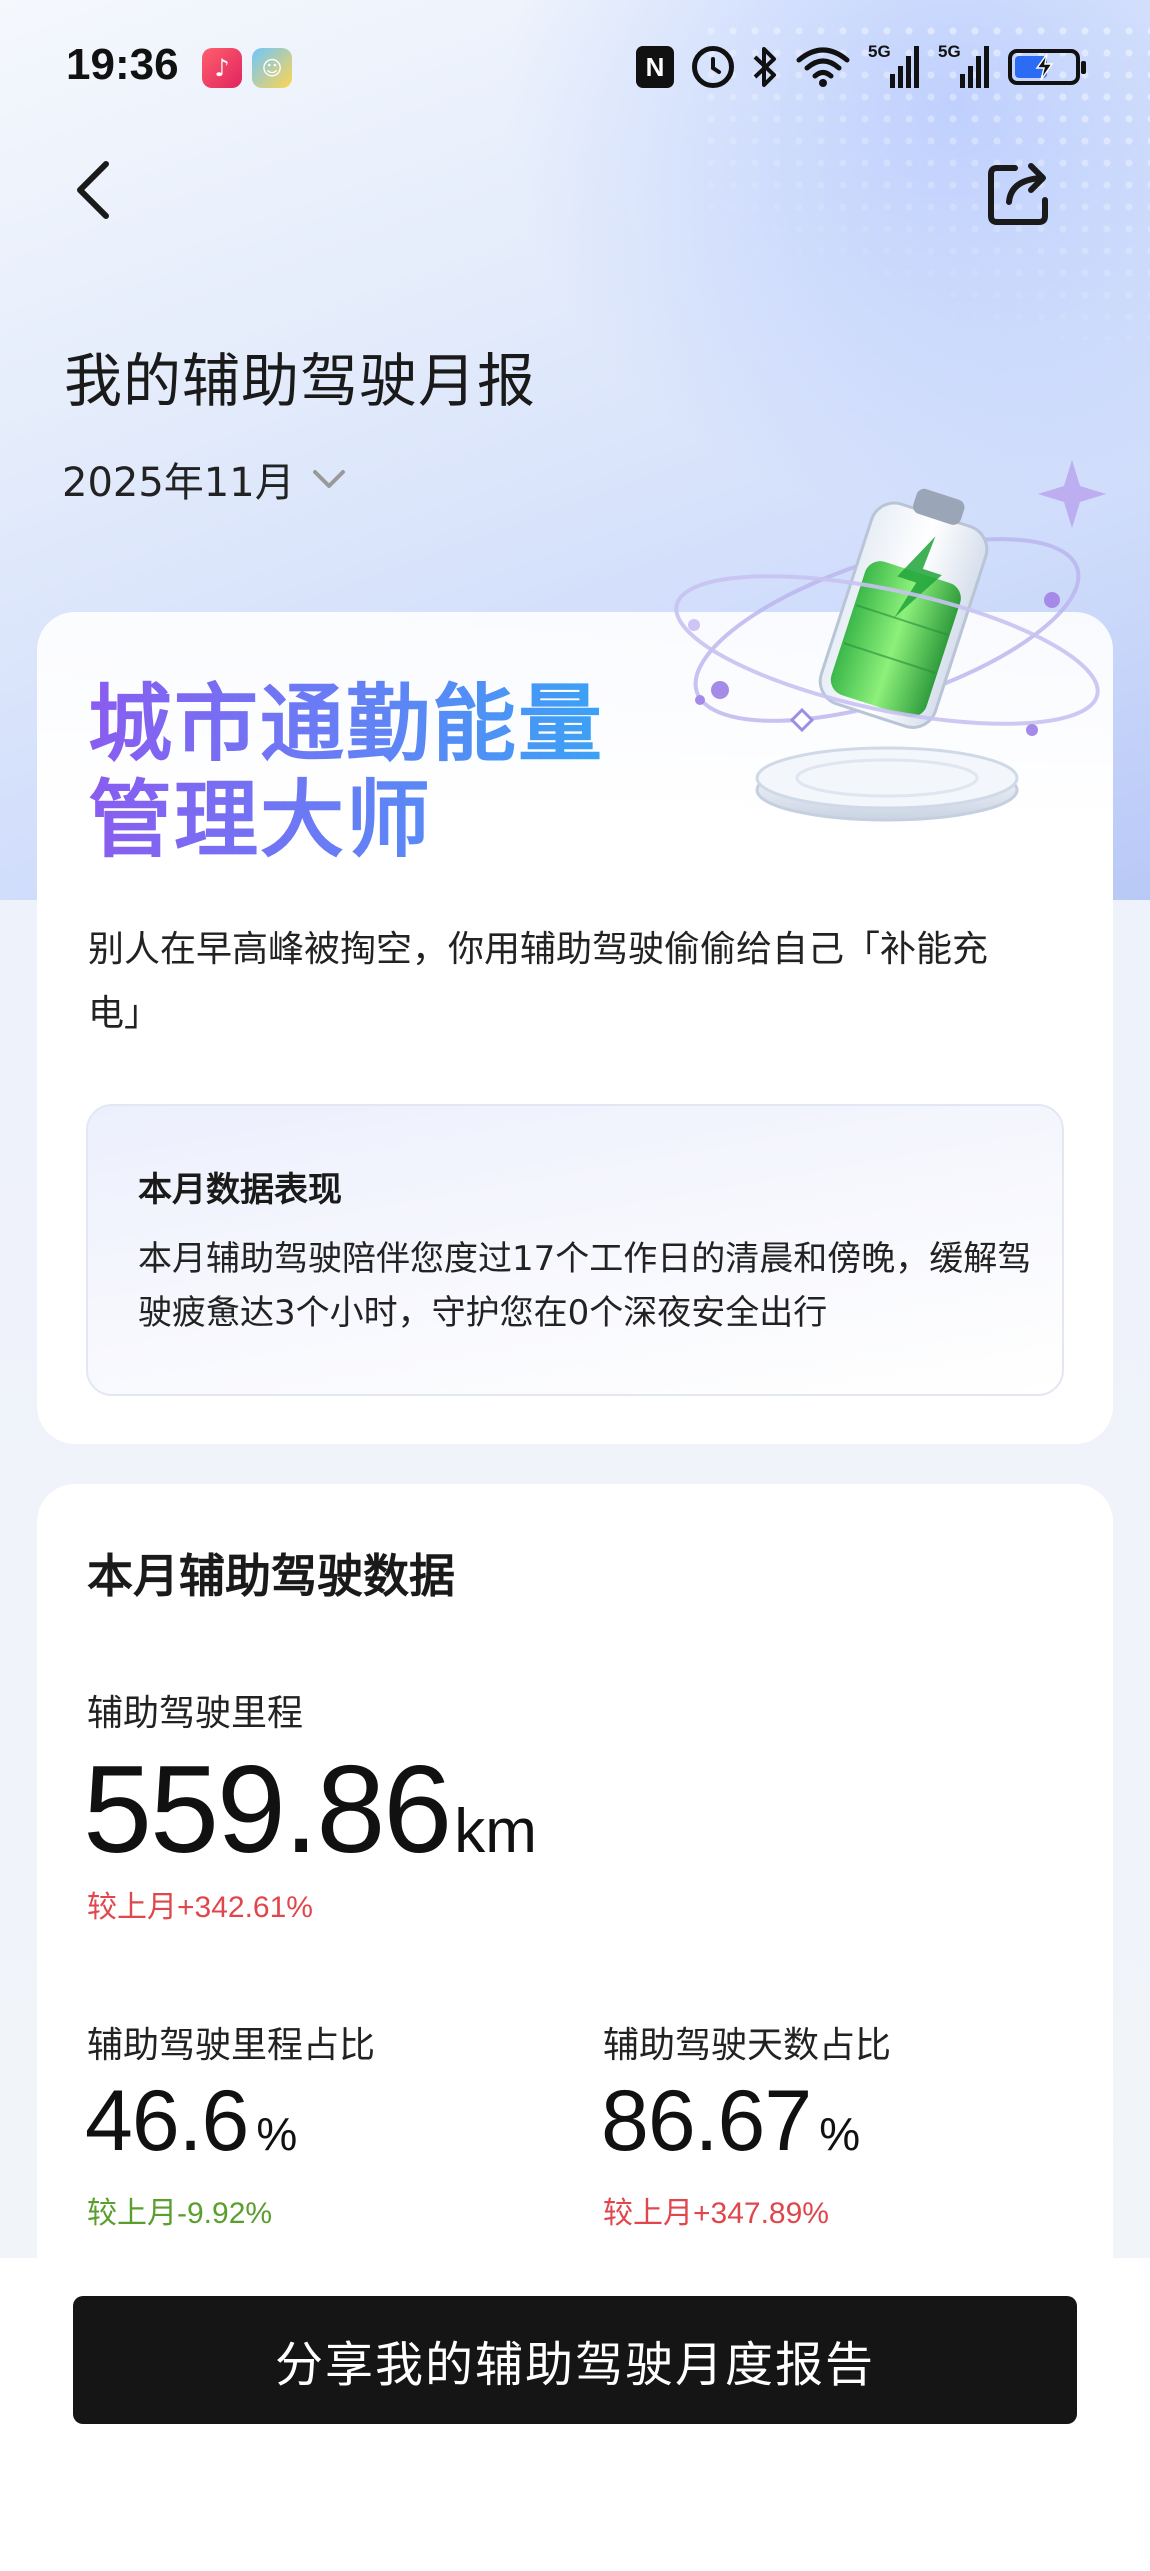  I want to click on days-ratio-label: 辅助驾驶天数占比, so click(747, 2045).